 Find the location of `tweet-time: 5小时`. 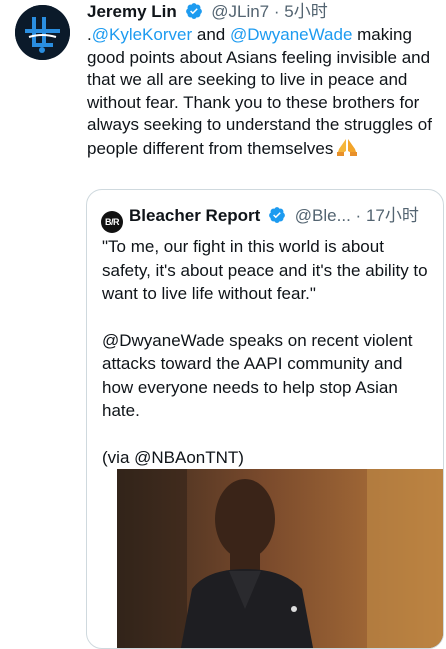

tweet-time: 5小时 is located at coordinates (305, 11).